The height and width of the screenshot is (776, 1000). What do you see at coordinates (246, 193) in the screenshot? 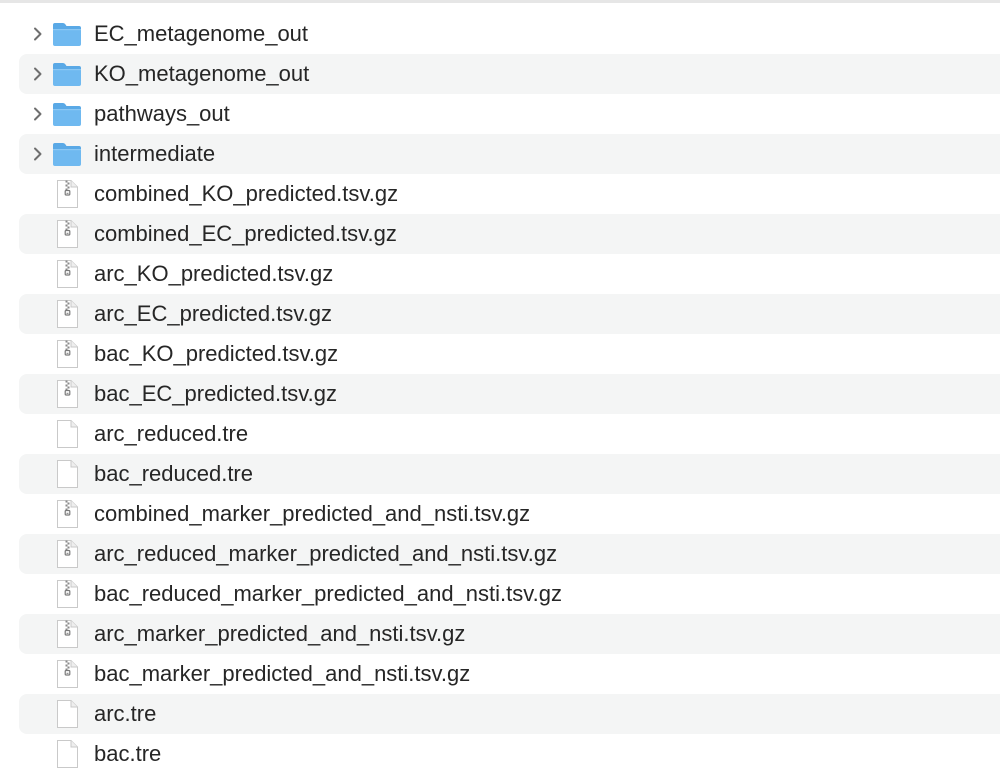
I see `item-name: combined_KO_predicted.tsv.gz` at bounding box center [246, 193].